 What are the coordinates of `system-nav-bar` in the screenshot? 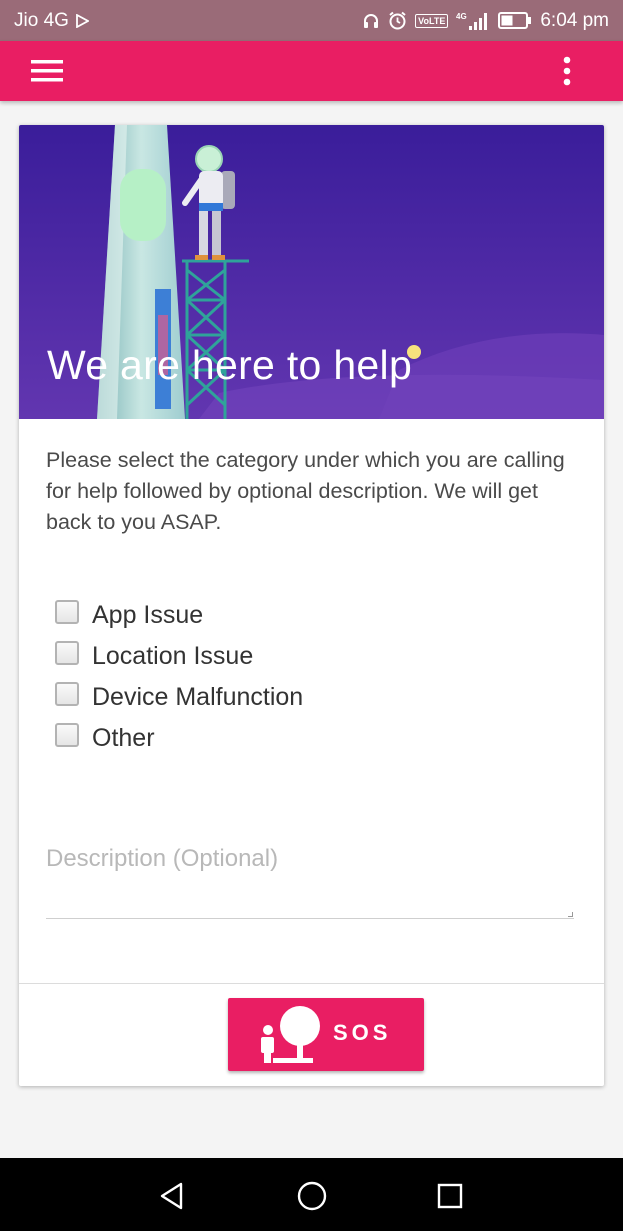 It's located at (311, 1194).